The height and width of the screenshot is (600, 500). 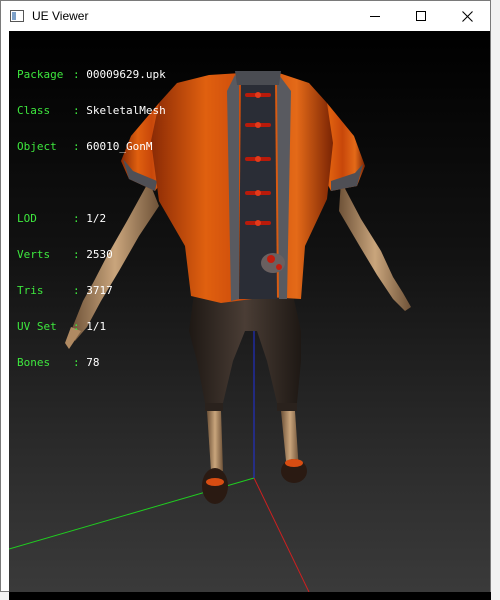 I want to click on package-value: 00009629.upk, so click(x=126, y=74).